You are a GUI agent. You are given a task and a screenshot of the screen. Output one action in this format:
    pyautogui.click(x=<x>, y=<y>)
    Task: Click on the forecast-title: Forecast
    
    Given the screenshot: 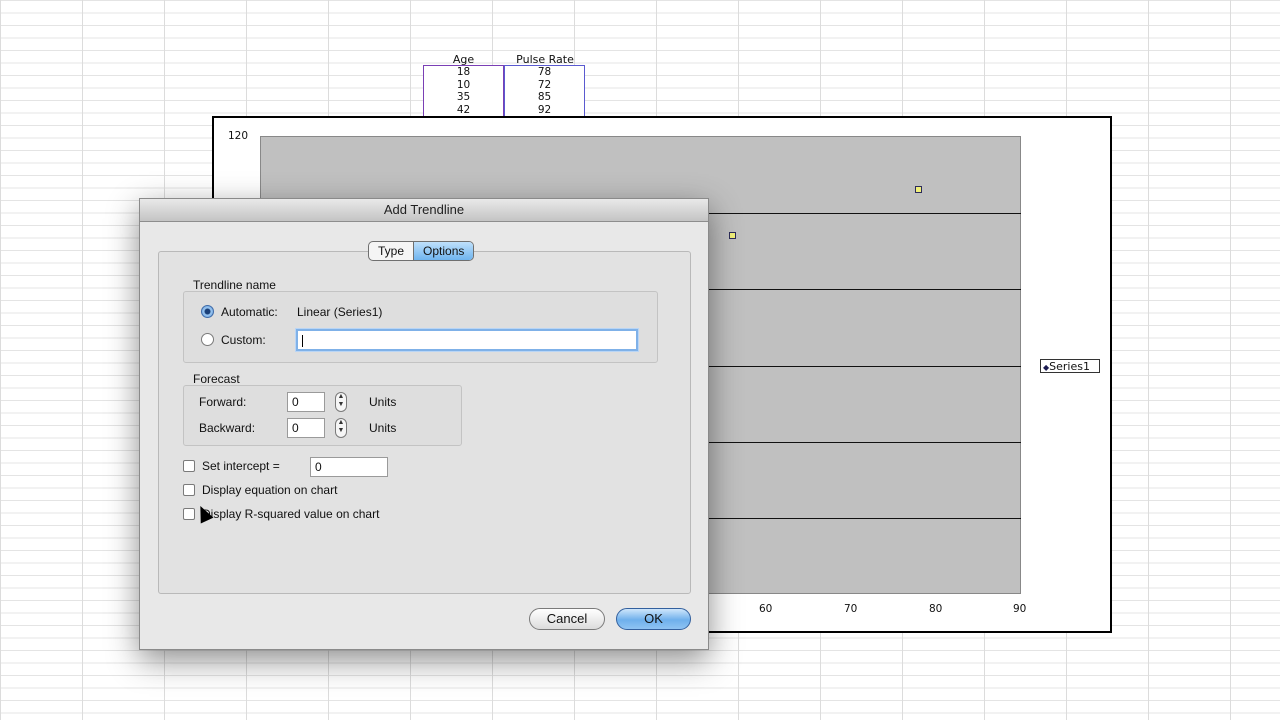 What is the action you would take?
    pyautogui.click(x=216, y=379)
    